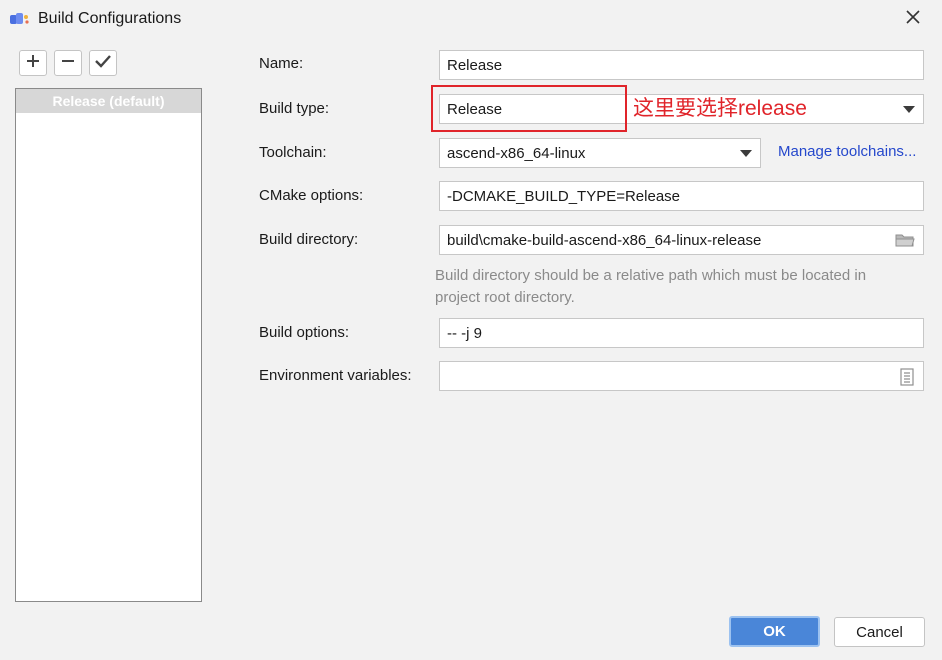  Describe the element at coordinates (293, 152) in the screenshot. I see `toolchain-label: Toolchain:` at that location.